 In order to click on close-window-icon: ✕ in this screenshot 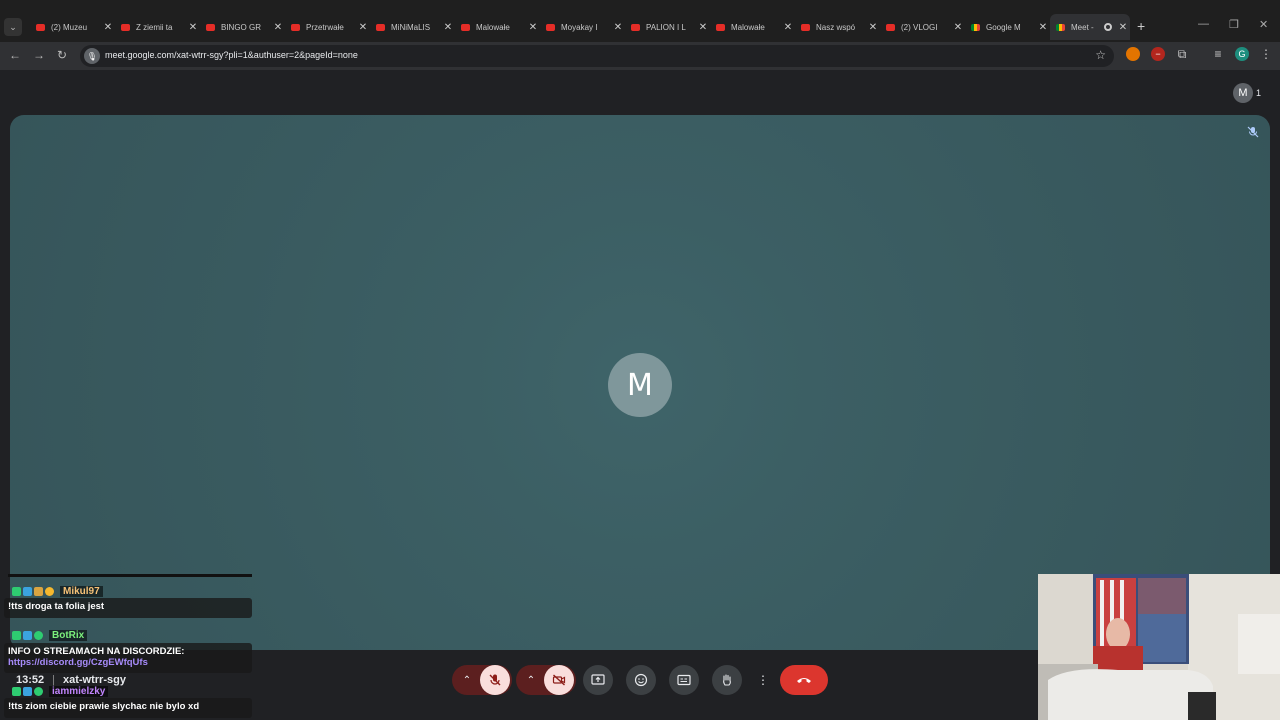, I will do `click(1263, 24)`.